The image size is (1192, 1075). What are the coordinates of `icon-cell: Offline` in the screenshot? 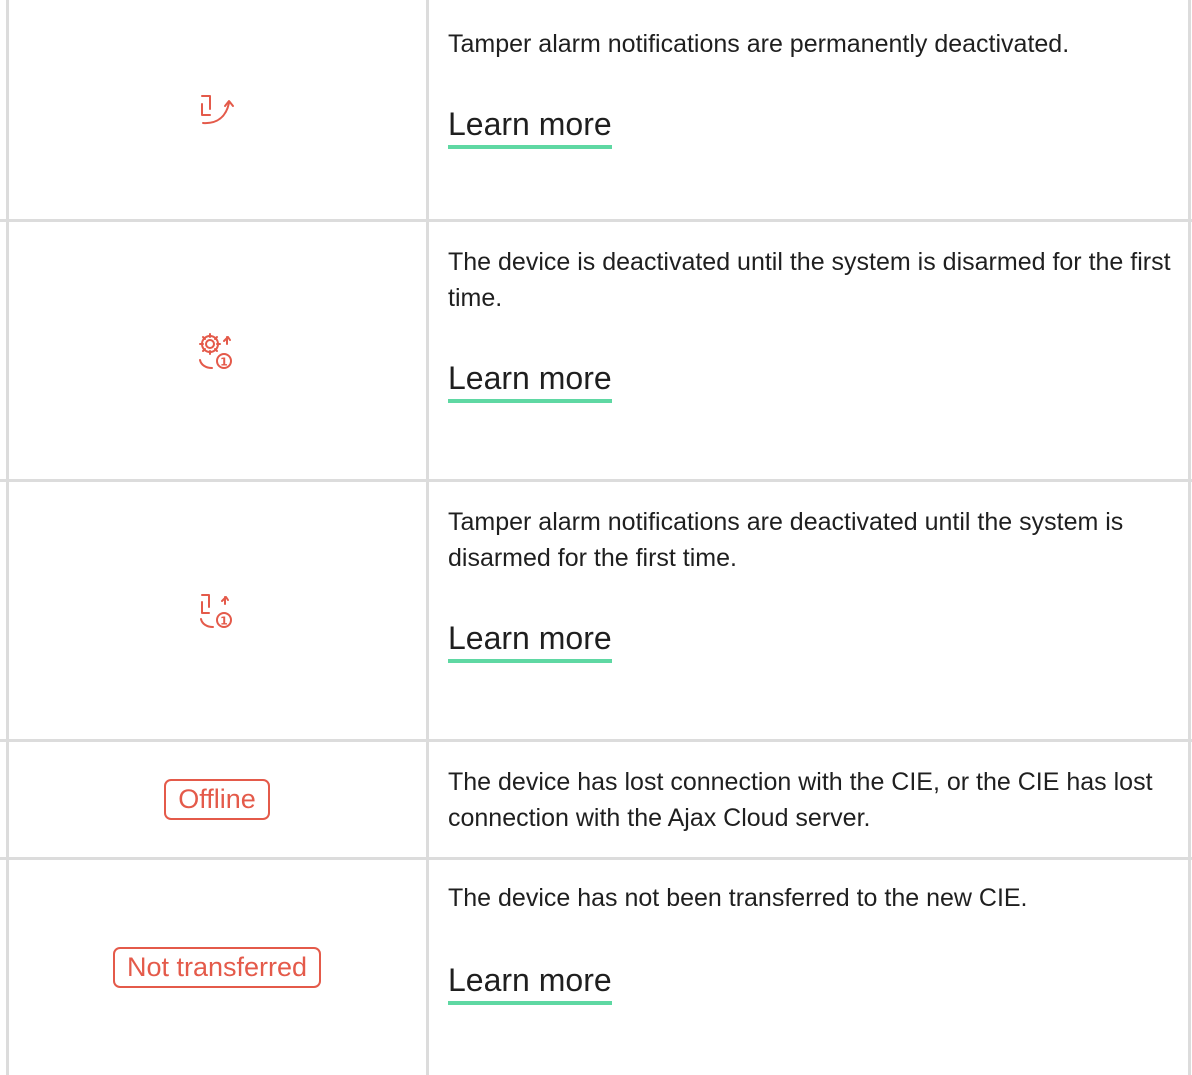 It's located at (217, 799).